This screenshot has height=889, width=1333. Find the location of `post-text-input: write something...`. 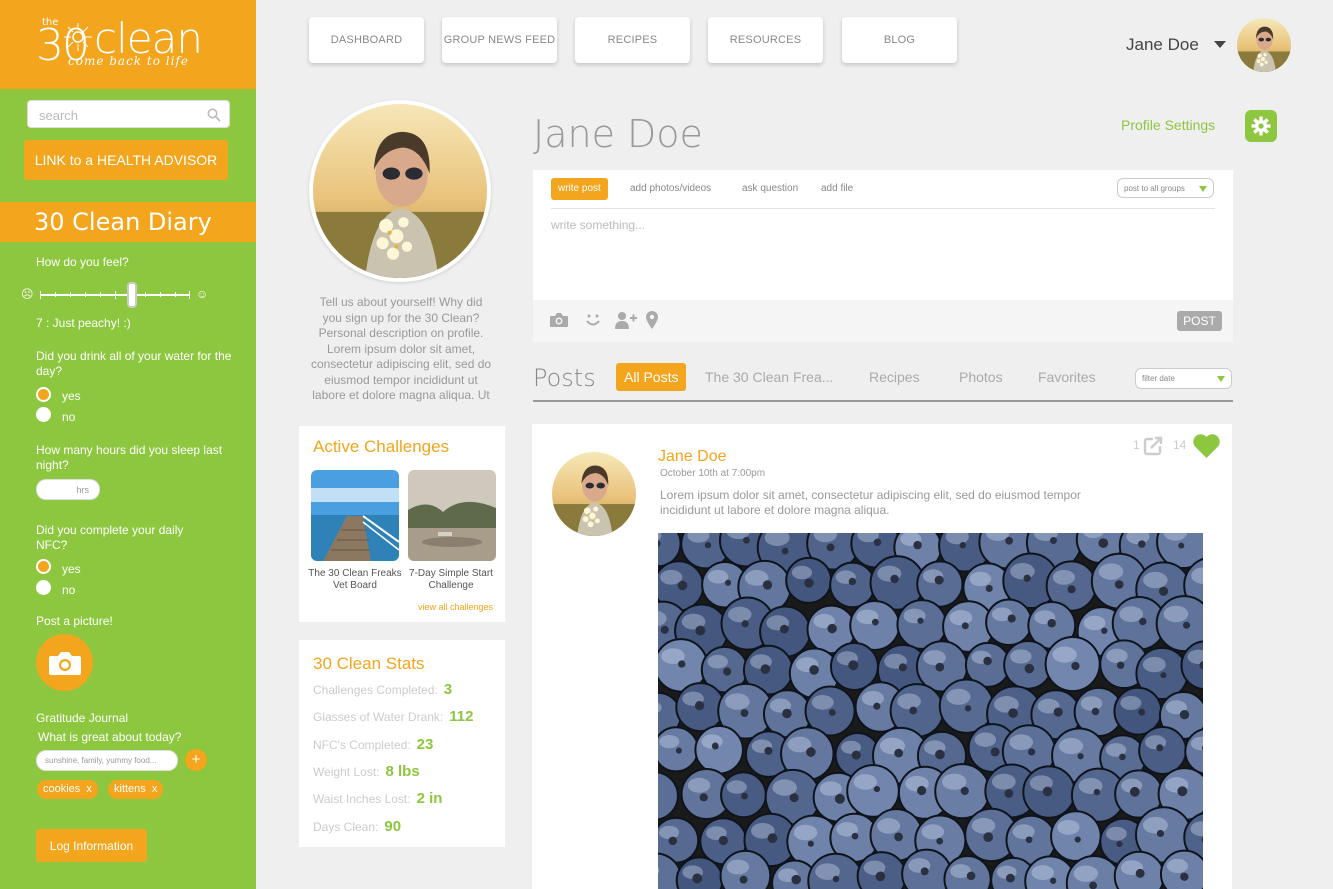

post-text-input: write something... is located at coordinates (598, 225).